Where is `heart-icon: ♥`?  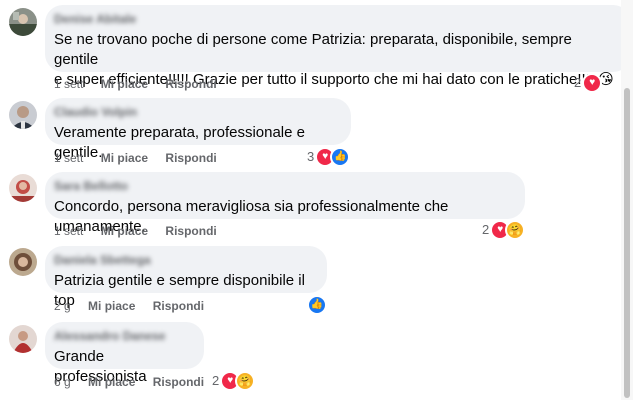
heart-icon: ♥ is located at coordinates (592, 83).